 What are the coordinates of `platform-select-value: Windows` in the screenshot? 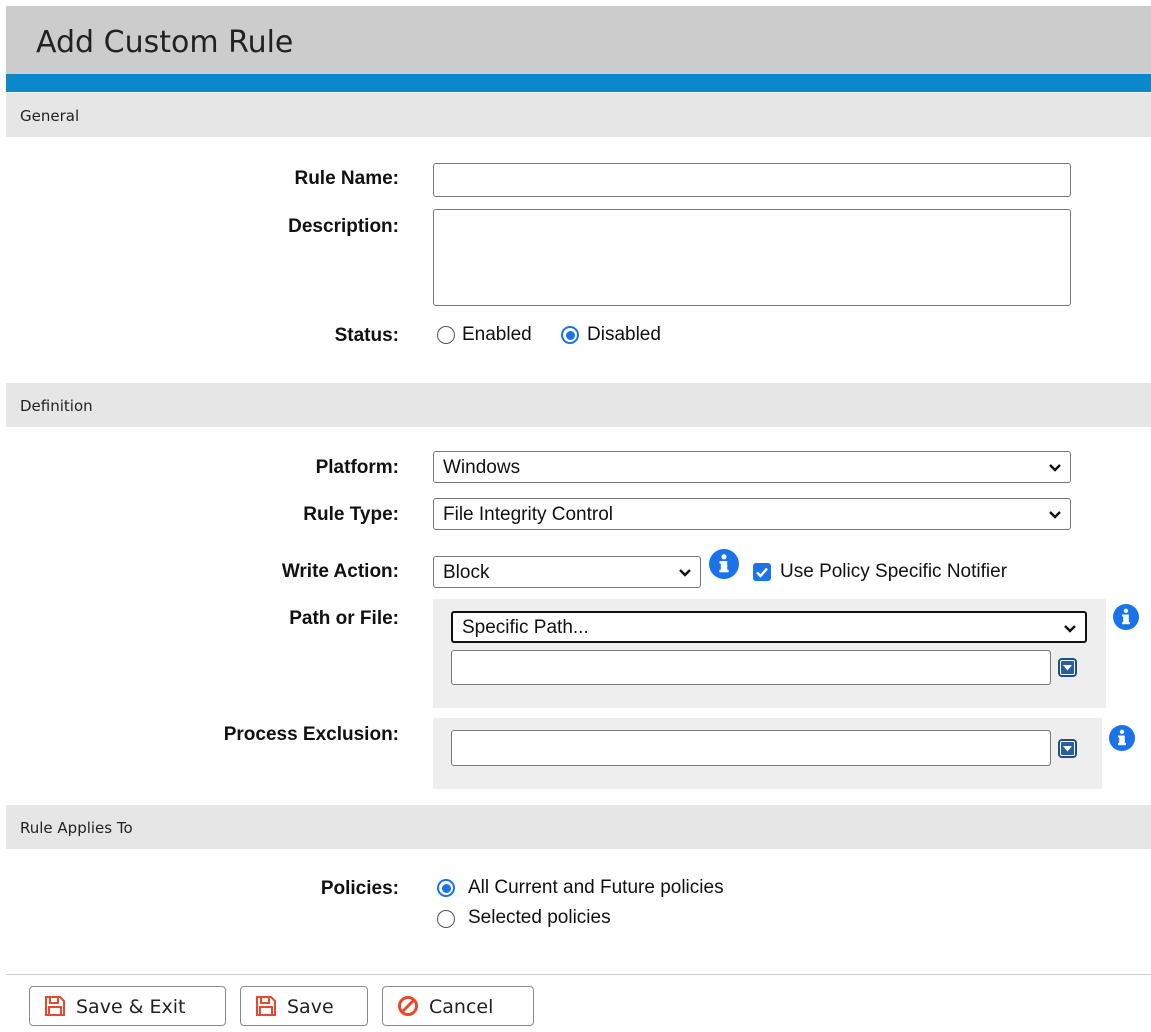 It's located at (482, 467).